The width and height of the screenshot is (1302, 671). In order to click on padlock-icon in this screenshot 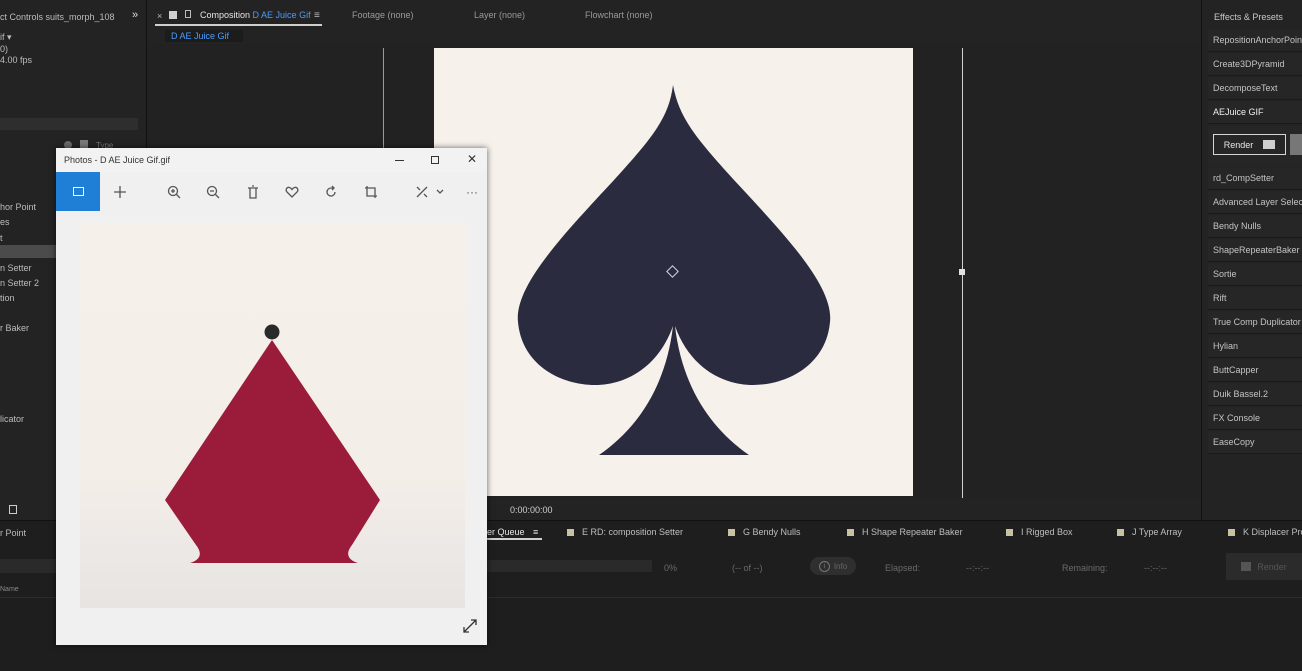, I will do `click(188, 14)`.